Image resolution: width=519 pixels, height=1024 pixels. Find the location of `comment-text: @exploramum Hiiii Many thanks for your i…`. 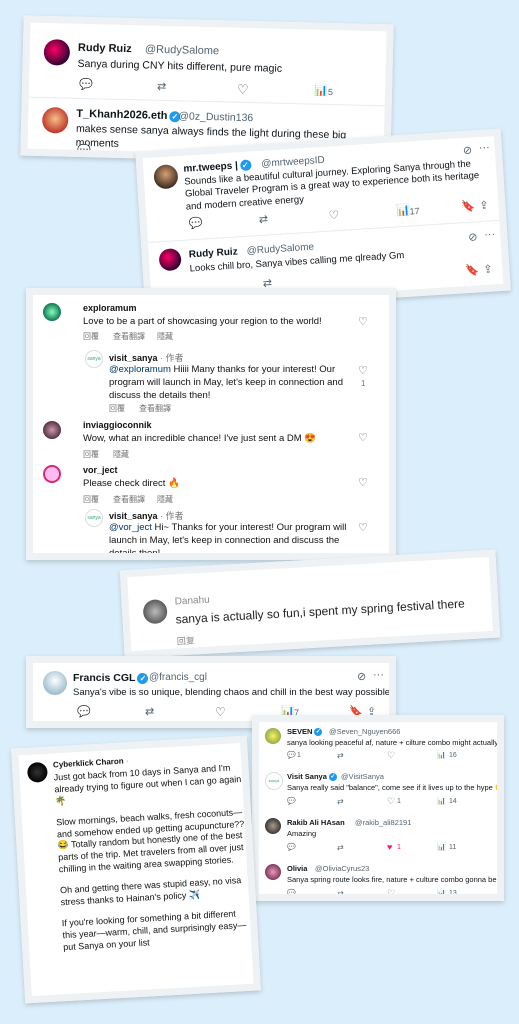

comment-text: @exploramum Hiiii Many thanks for your i… is located at coordinates (229, 383).